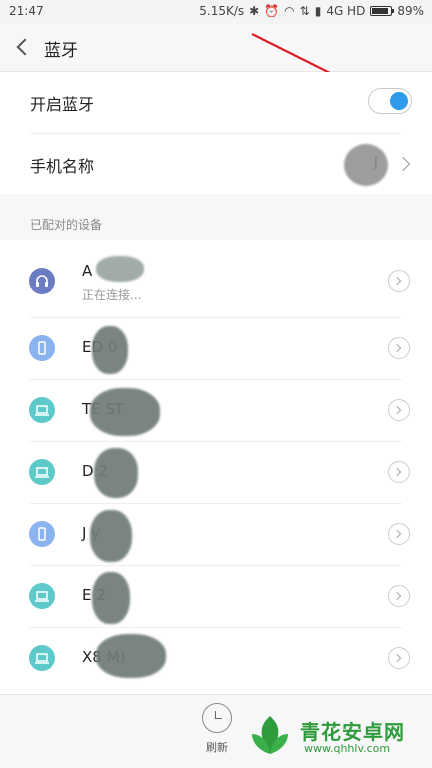  What do you see at coordinates (289, 11) in the screenshot?
I see `wifi-icon: ◠` at bounding box center [289, 11].